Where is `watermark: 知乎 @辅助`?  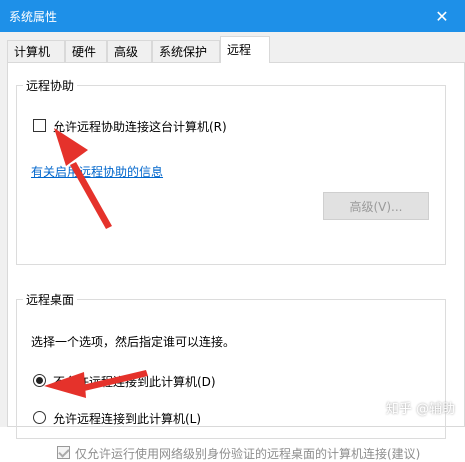
watermark: 知乎 @辅助 is located at coordinates (420, 409).